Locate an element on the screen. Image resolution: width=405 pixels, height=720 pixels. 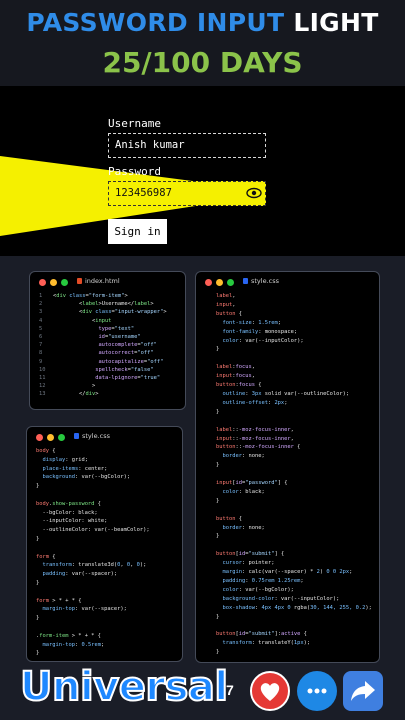
html-file-tab: index.html is located at coordinates (98, 281).